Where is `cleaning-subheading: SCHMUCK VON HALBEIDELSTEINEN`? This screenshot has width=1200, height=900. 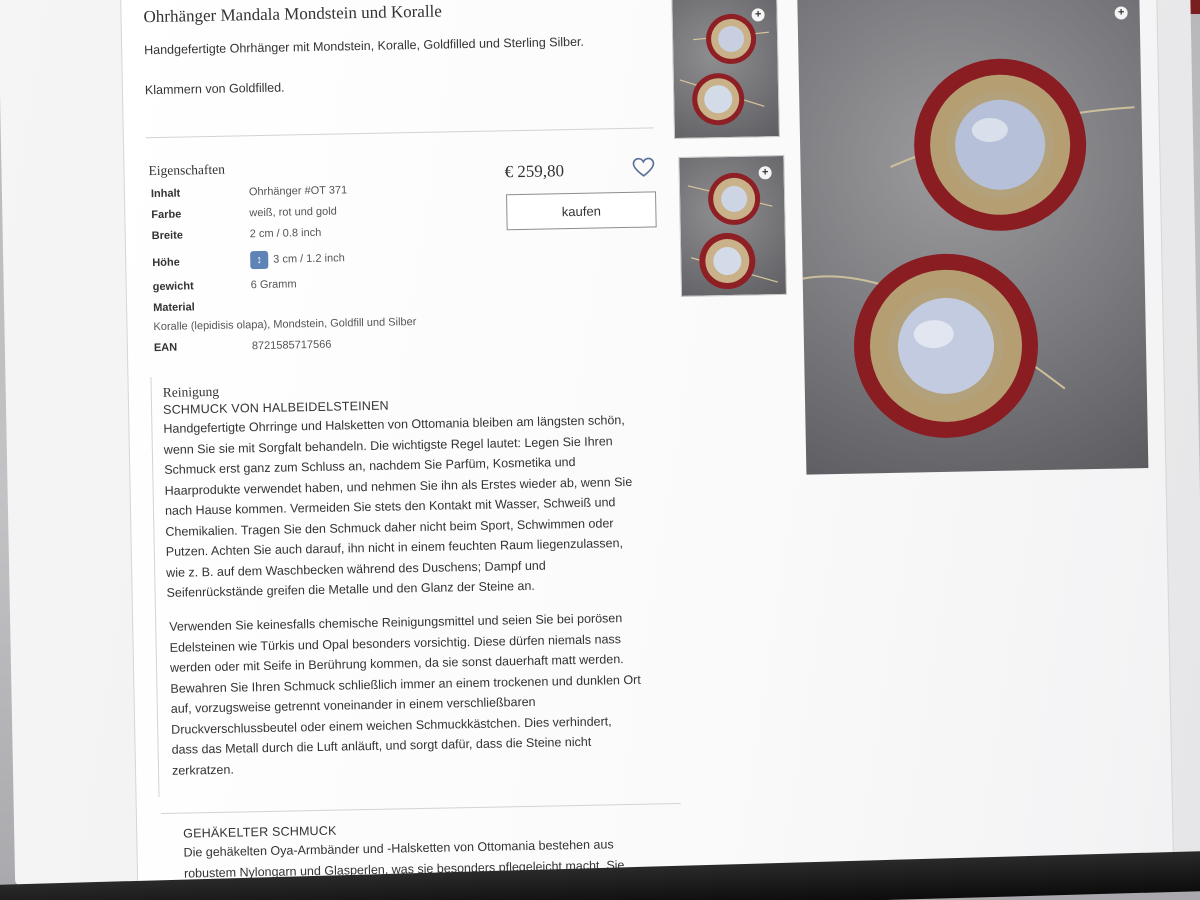 cleaning-subheading: SCHMUCK VON HALBEIDELSTEINEN is located at coordinates (275, 407).